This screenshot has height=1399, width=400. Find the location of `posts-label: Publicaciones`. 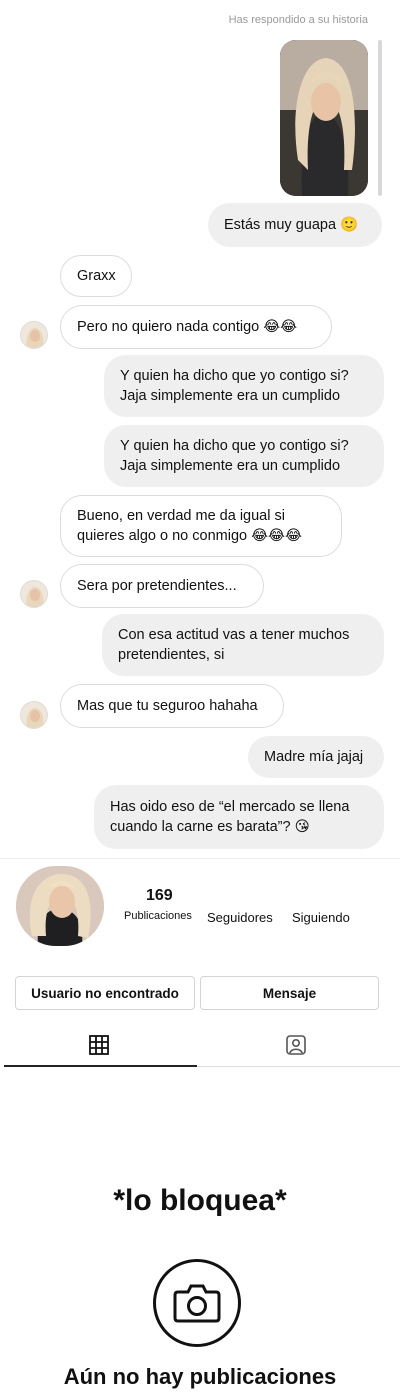

posts-label: Publicaciones is located at coordinates (158, 916).